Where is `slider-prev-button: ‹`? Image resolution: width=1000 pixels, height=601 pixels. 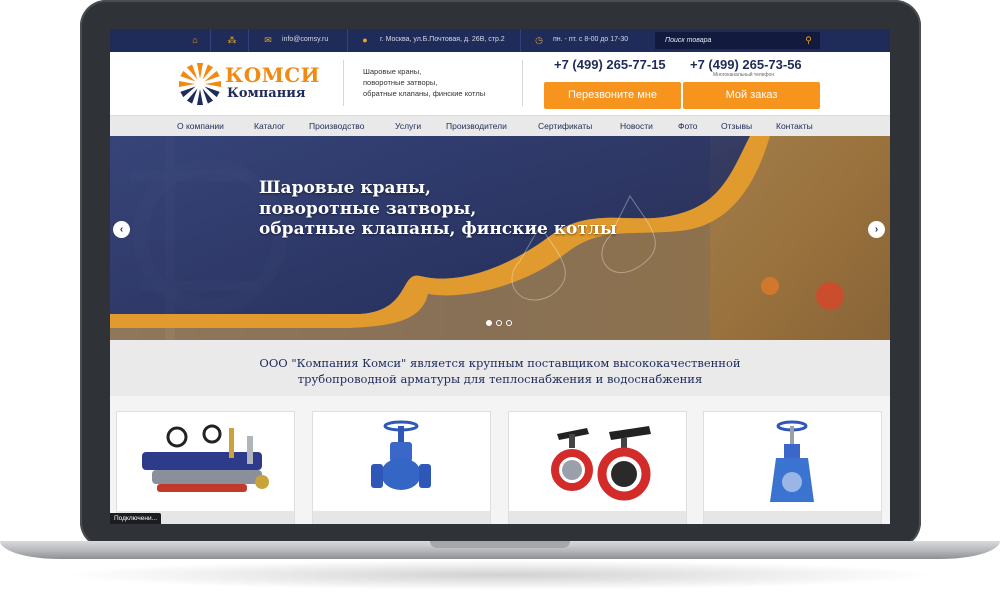
slider-prev-button: ‹ is located at coordinates (121, 229).